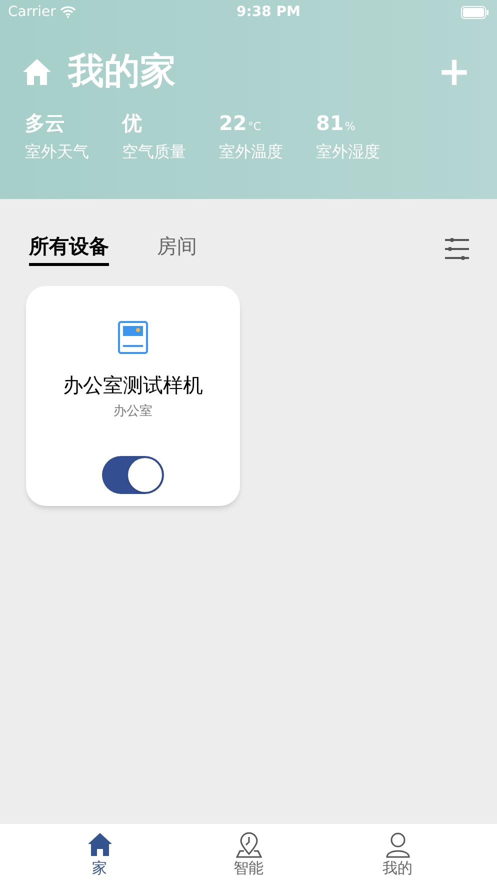 The image size is (497, 883). Describe the element at coordinates (68, 12) in the screenshot. I see `wifi-icon` at that location.